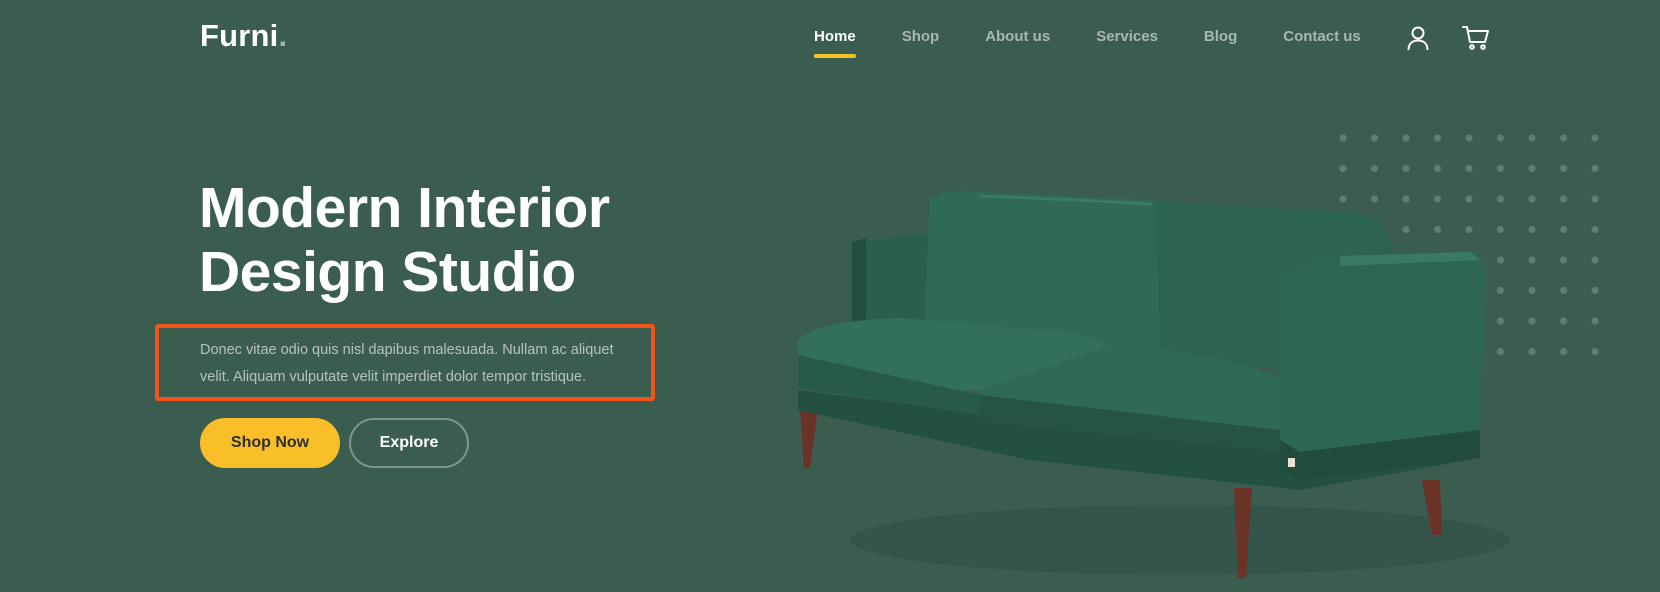  I want to click on cart-icon, so click(1476, 38).